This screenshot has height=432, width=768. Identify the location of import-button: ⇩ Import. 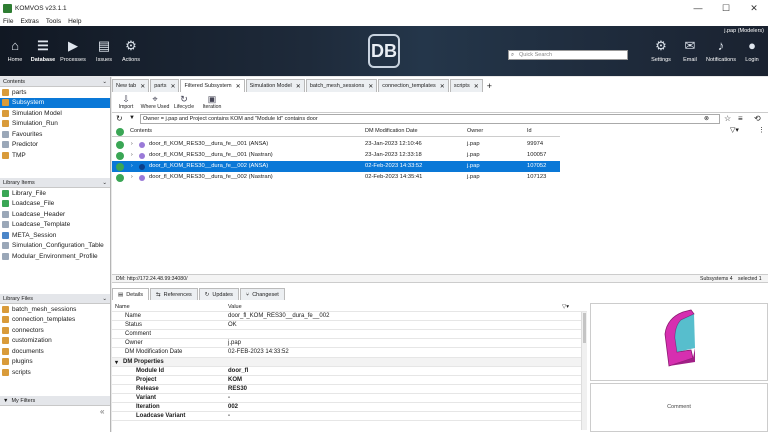
(126, 102).